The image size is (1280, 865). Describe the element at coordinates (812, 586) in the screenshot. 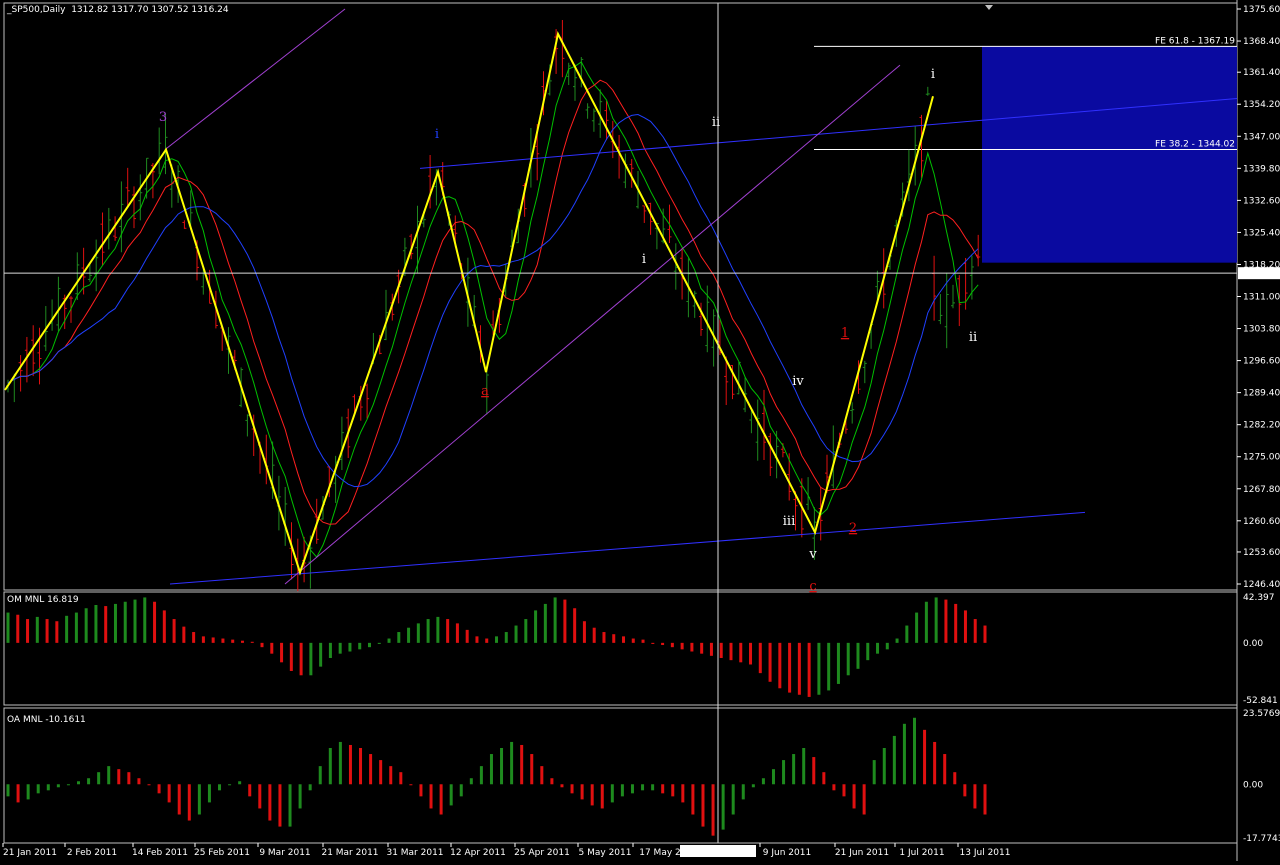

I see `wave-label-c: c` at that location.